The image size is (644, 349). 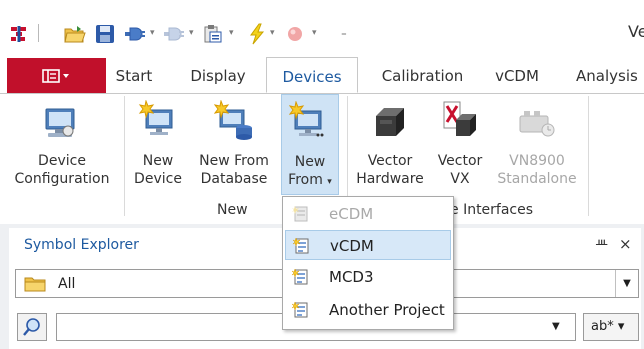 What do you see at coordinates (351, 277) in the screenshot?
I see `menu-item-label: MCD3` at bounding box center [351, 277].